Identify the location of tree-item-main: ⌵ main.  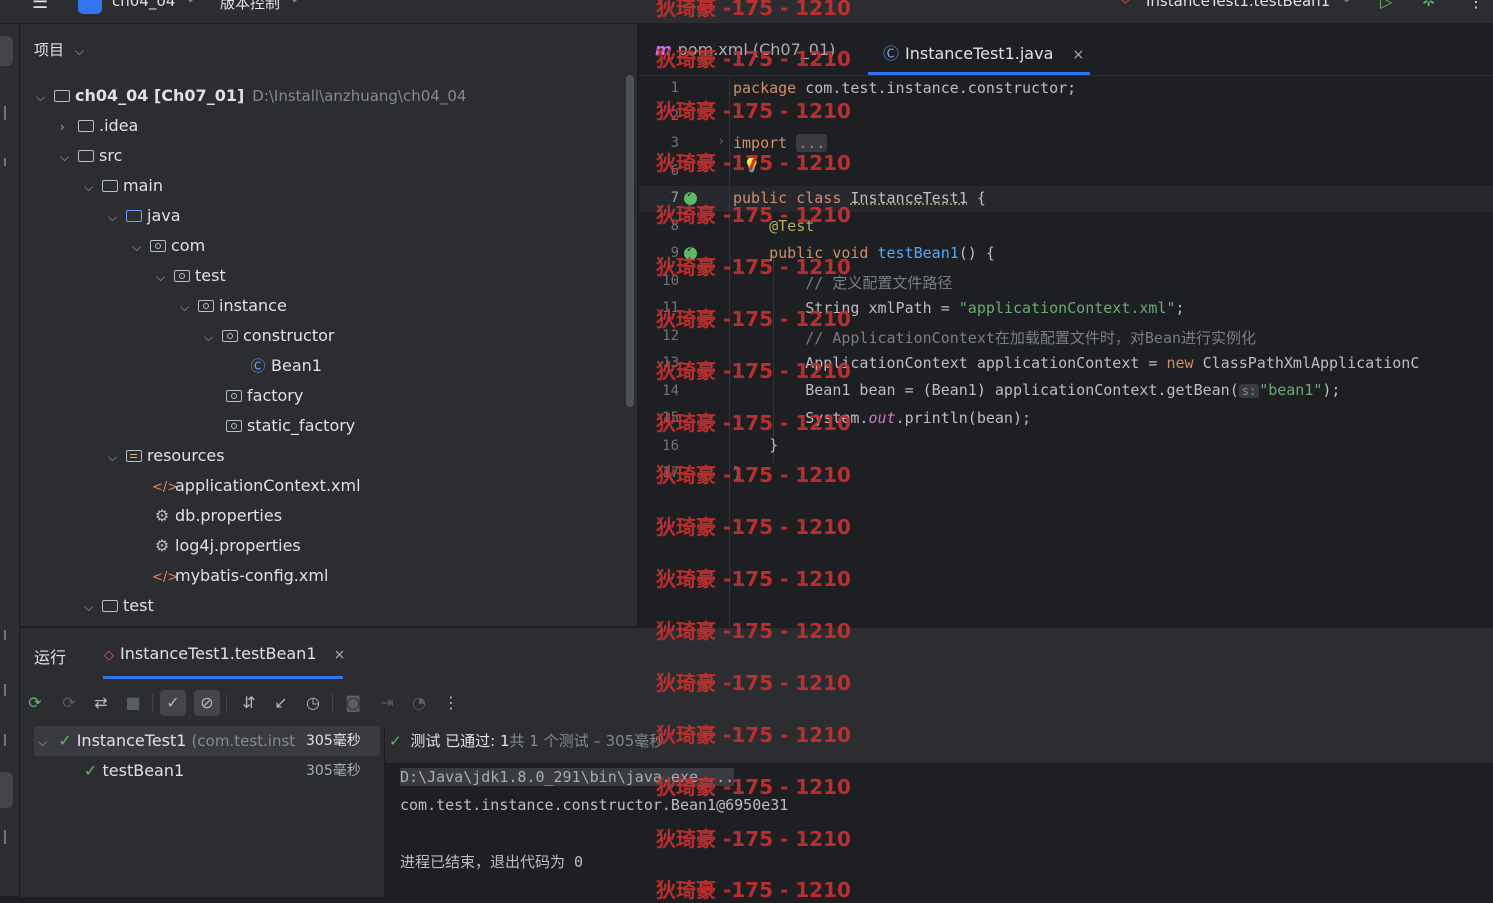
(123, 186).